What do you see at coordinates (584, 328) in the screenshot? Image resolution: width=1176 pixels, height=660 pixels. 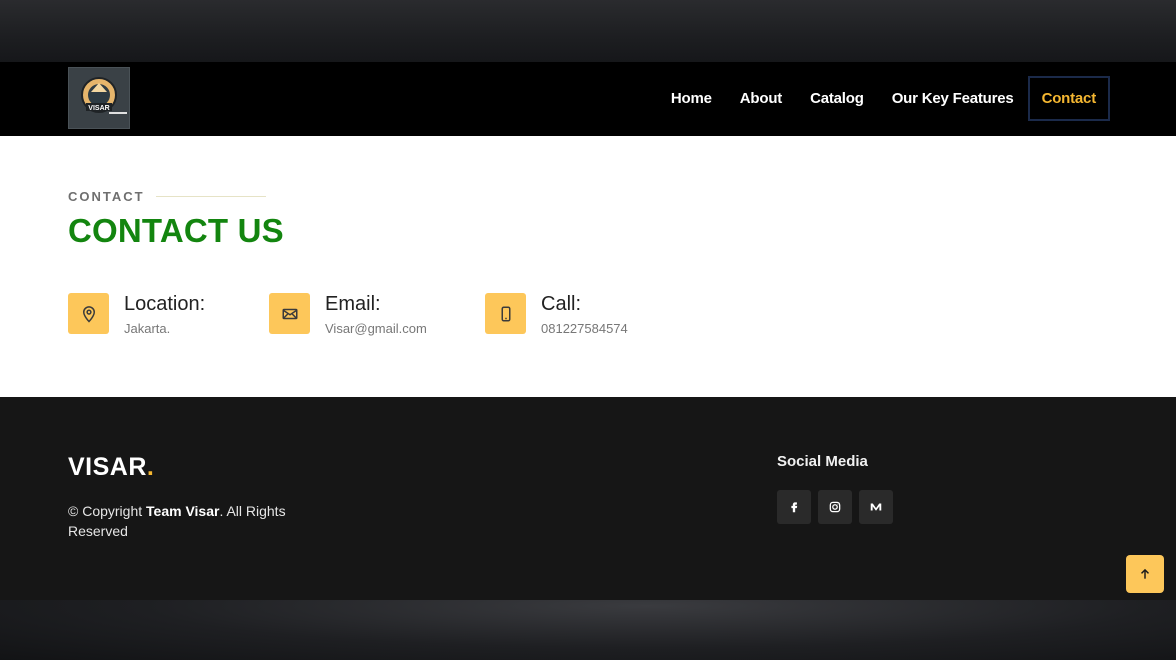 I see `call-value: 081227584574` at bounding box center [584, 328].